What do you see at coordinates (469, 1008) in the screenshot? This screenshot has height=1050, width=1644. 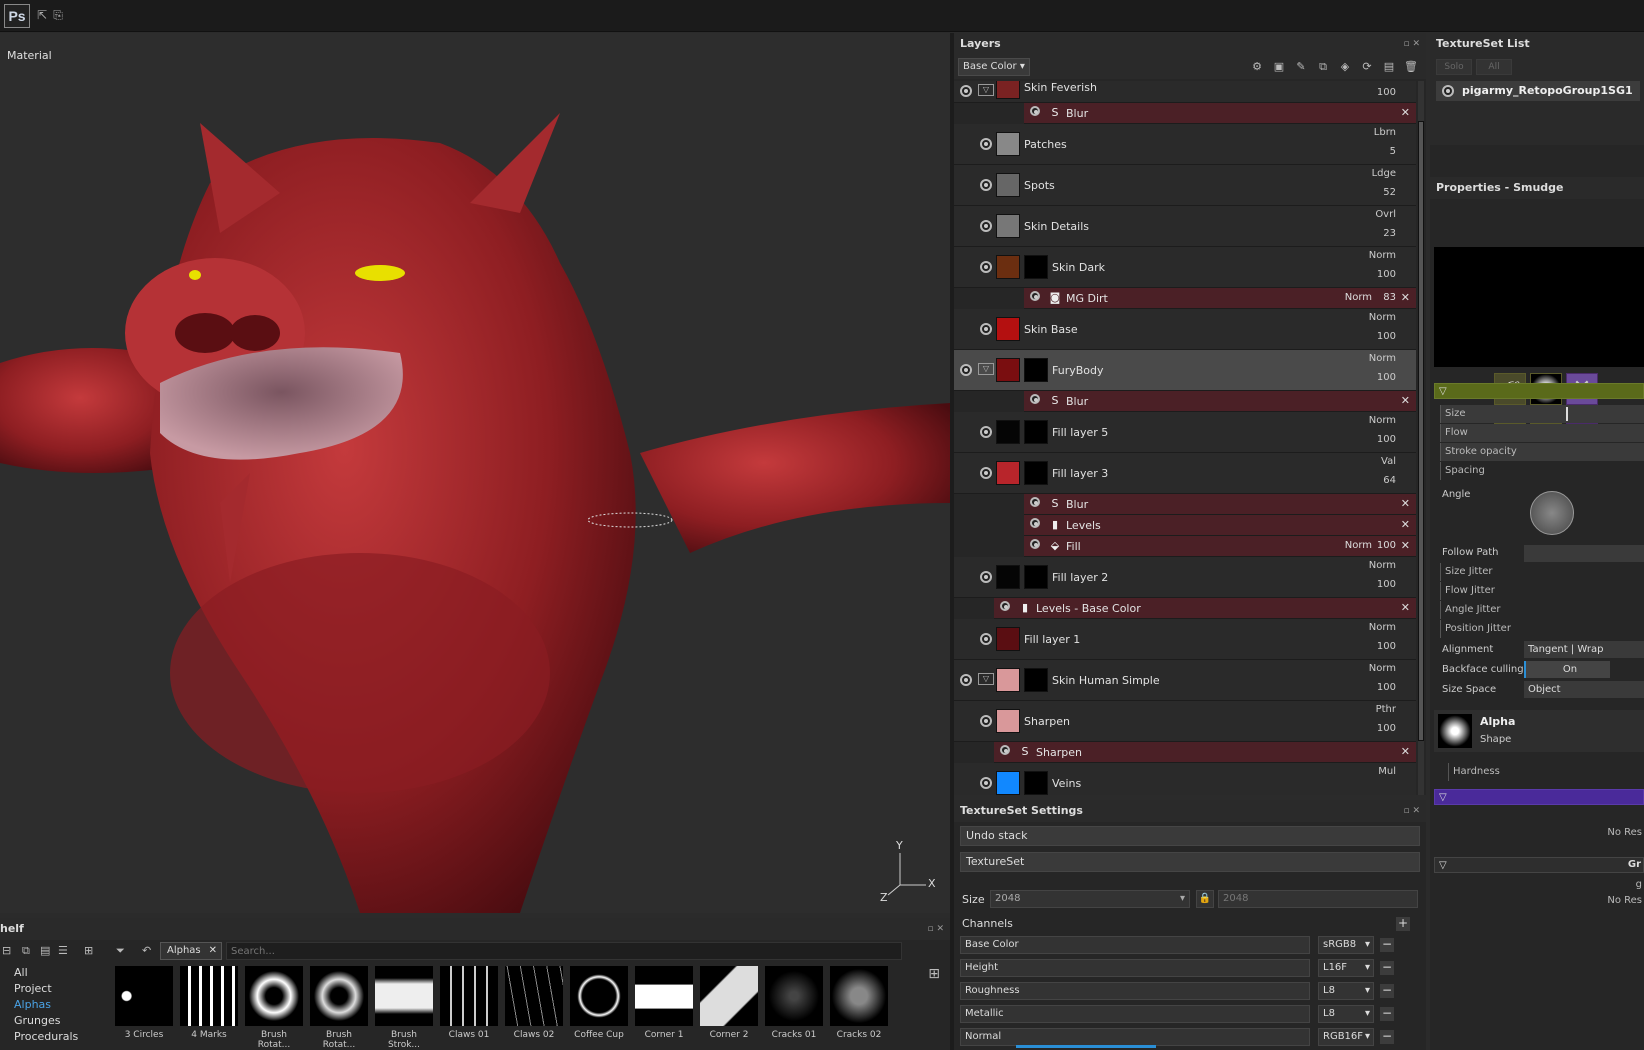 I see `shelf-item: Claws 01` at bounding box center [469, 1008].